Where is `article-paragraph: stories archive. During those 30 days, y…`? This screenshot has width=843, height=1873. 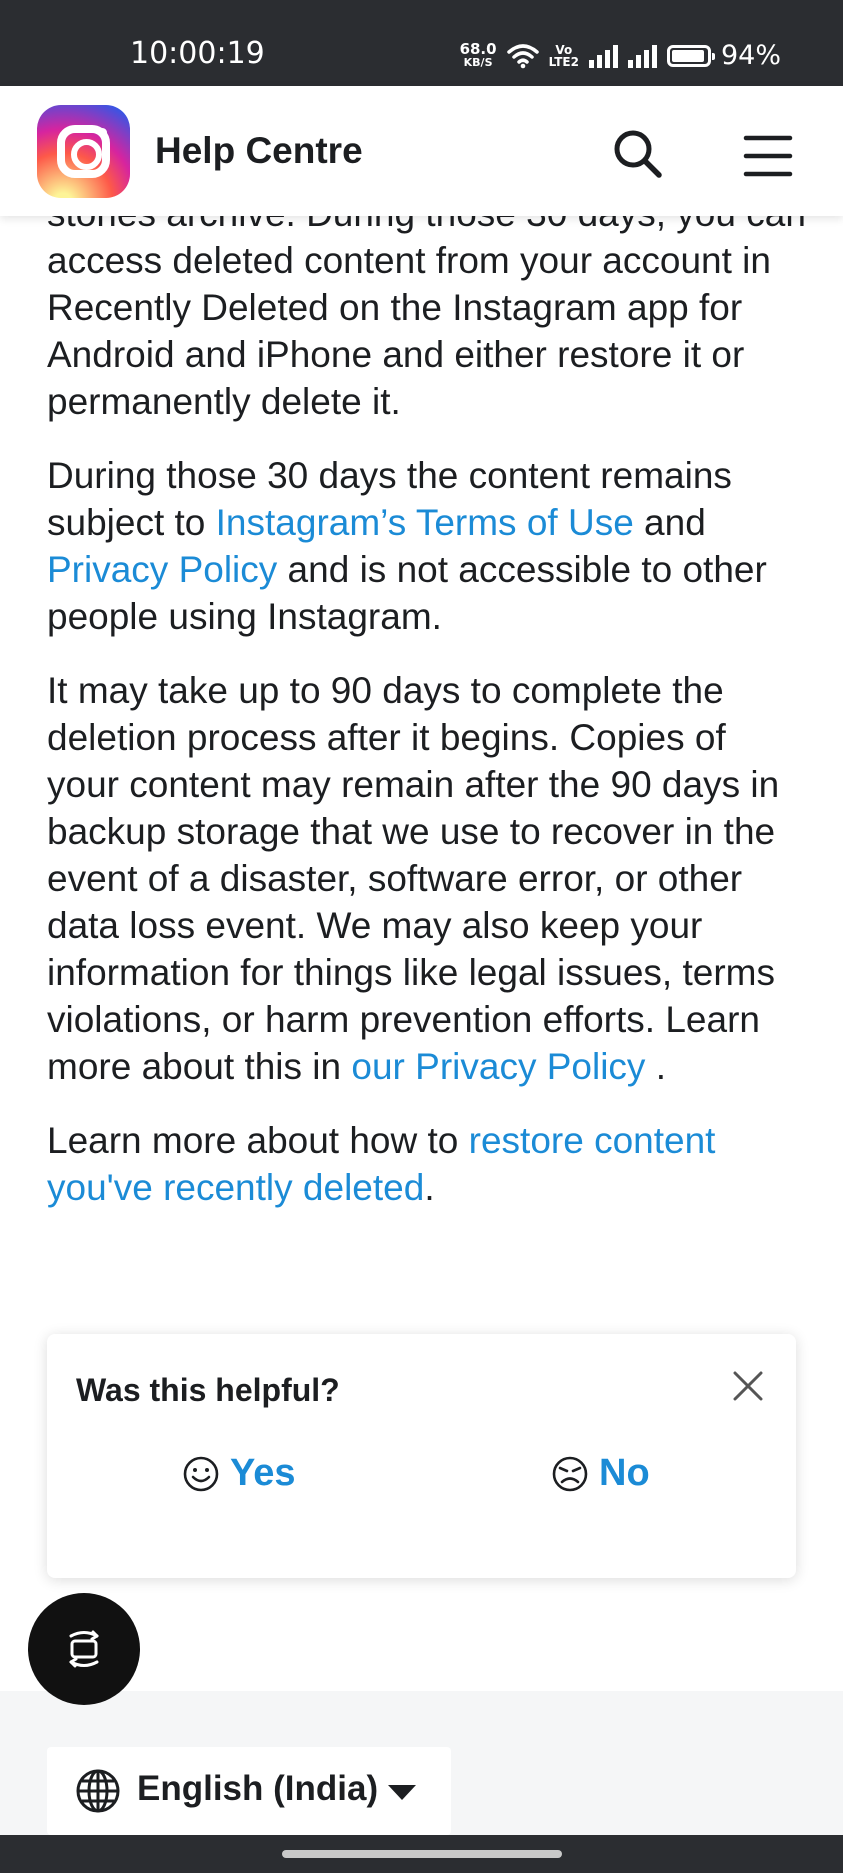 article-paragraph: stories archive. During those 30 days, y… is located at coordinates (426, 307).